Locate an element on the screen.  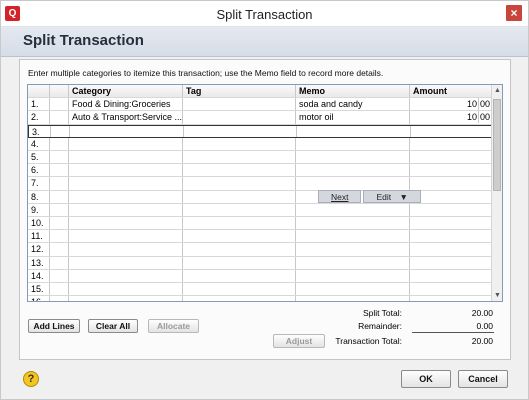
grid-scrollbar: ▲ ▼ is located at coordinates (496, 193).